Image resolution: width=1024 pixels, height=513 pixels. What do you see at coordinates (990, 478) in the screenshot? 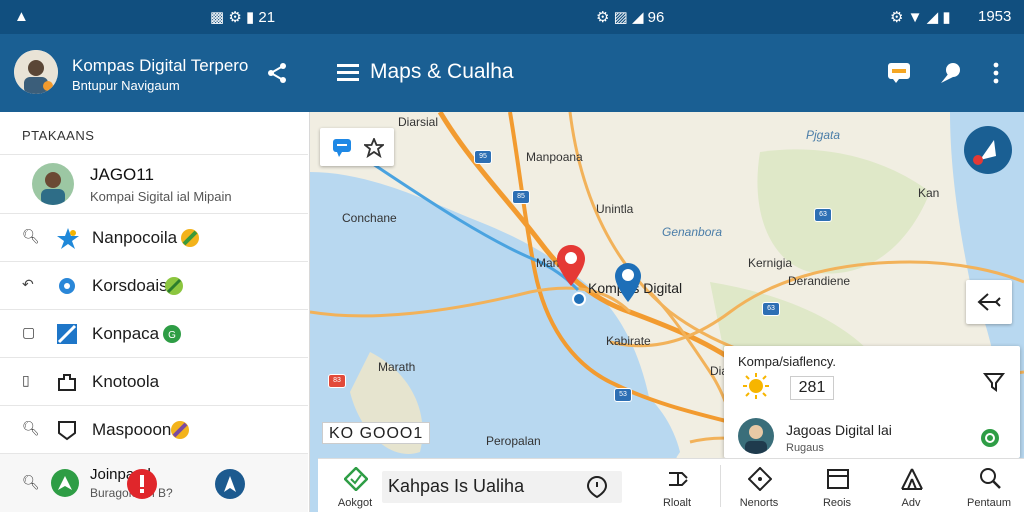
I see `search-person-icon` at bounding box center [990, 478].